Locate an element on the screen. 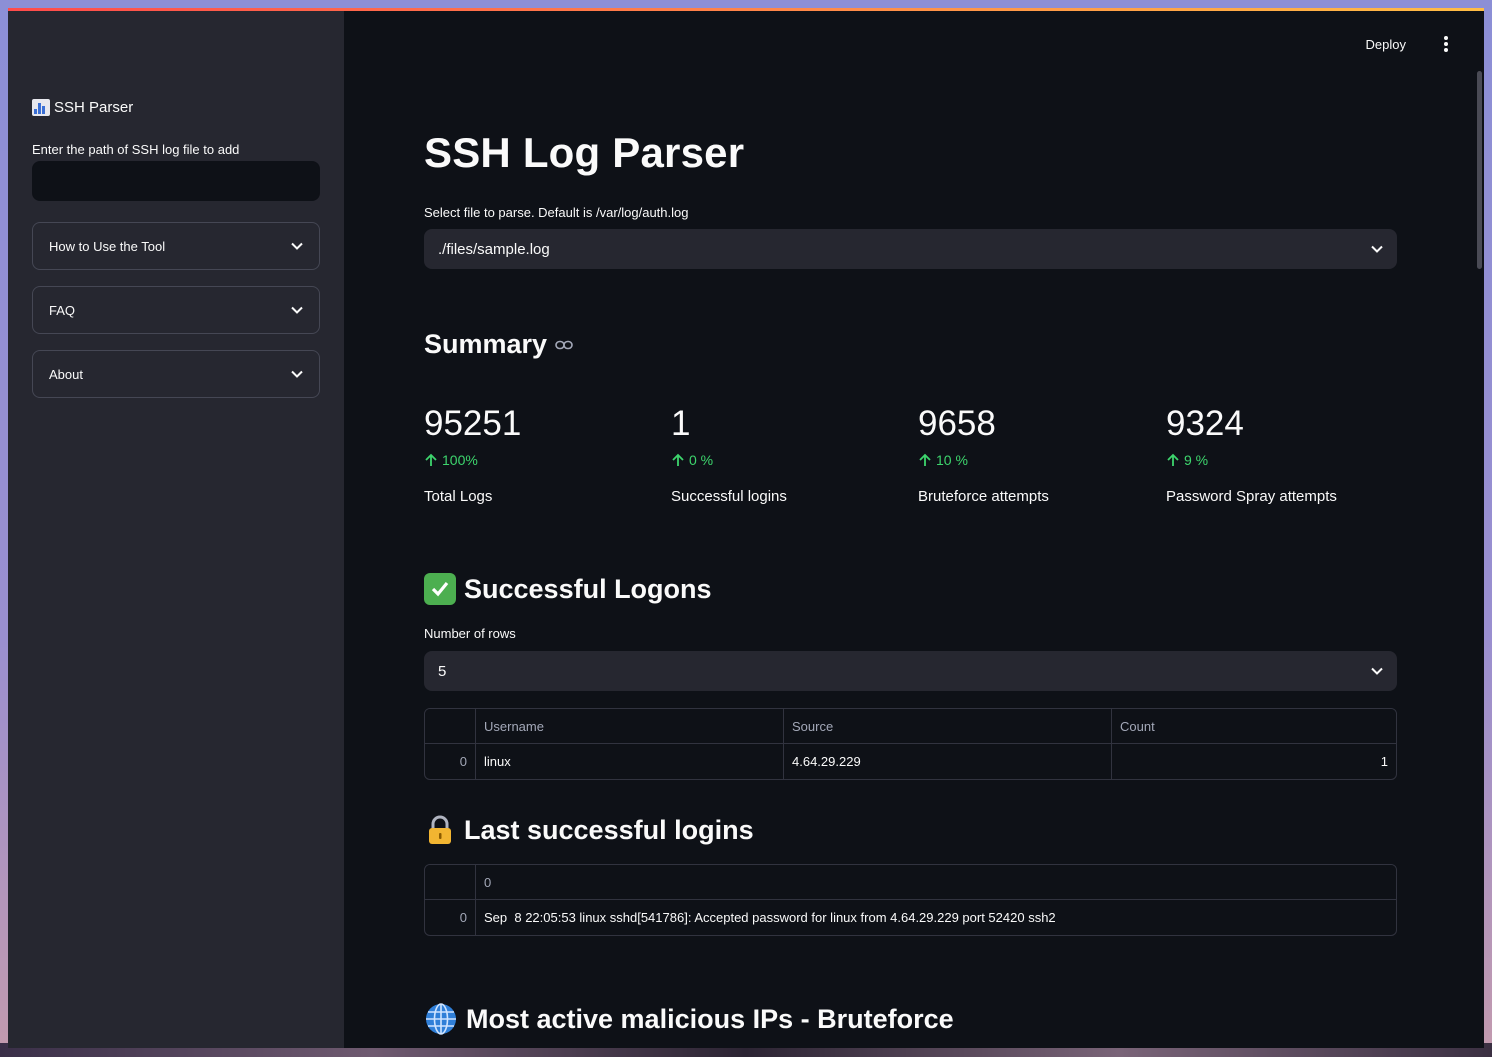  metric-total-logs: 95251 100% Total Logs is located at coordinates (544, 454).